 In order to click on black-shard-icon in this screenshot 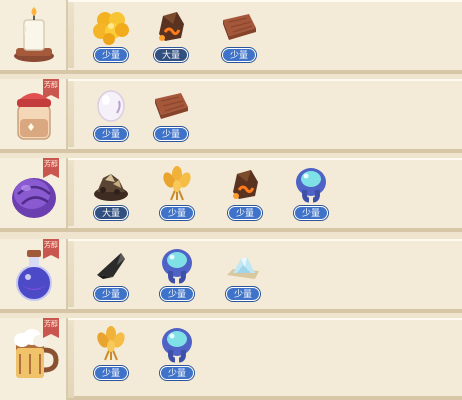, I will do `click(111, 266)`.